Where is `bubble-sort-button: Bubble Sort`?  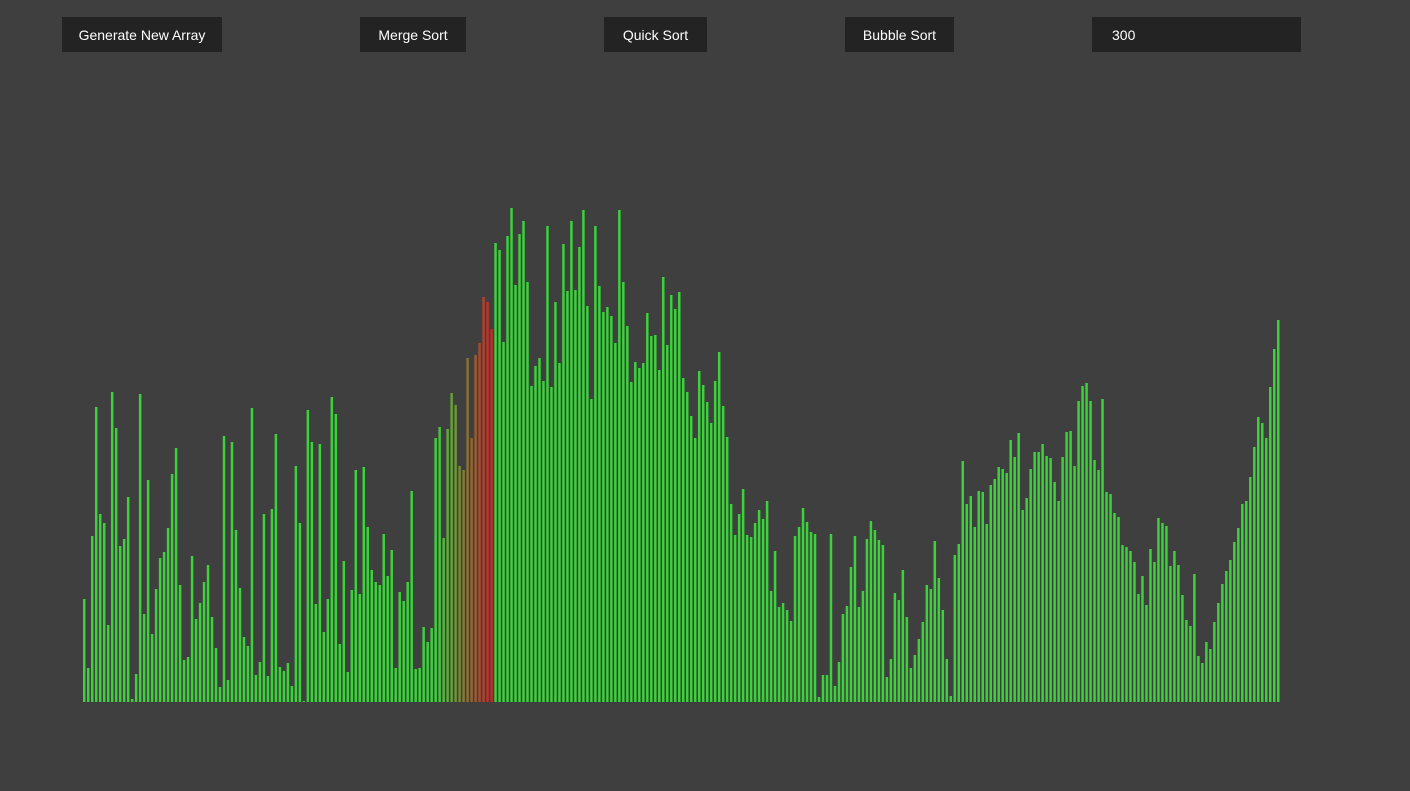
bubble-sort-button: Bubble Sort is located at coordinates (899, 34).